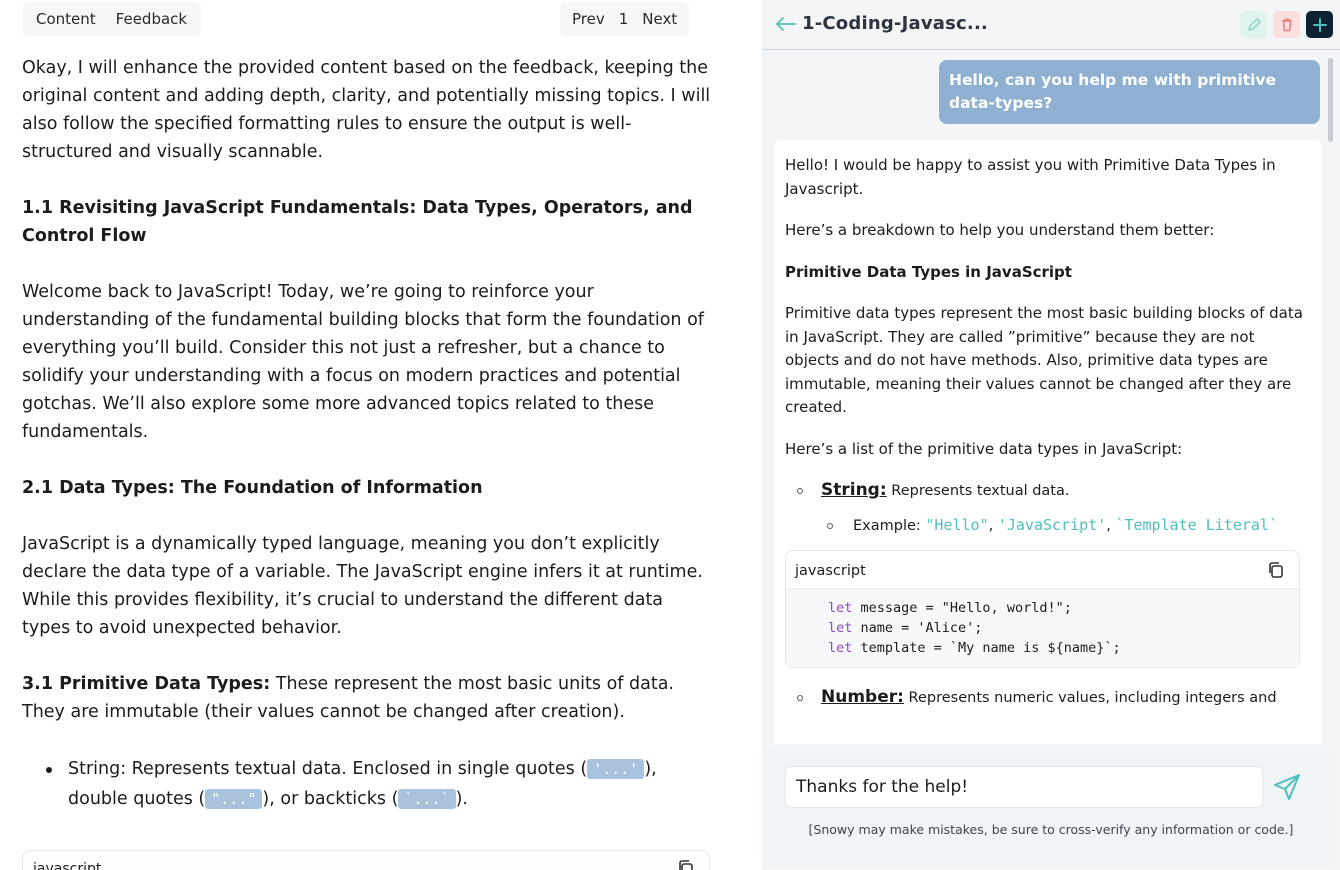 The height and width of the screenshot is (870, 1340). I want to click on message-input, so click(1024, 787).